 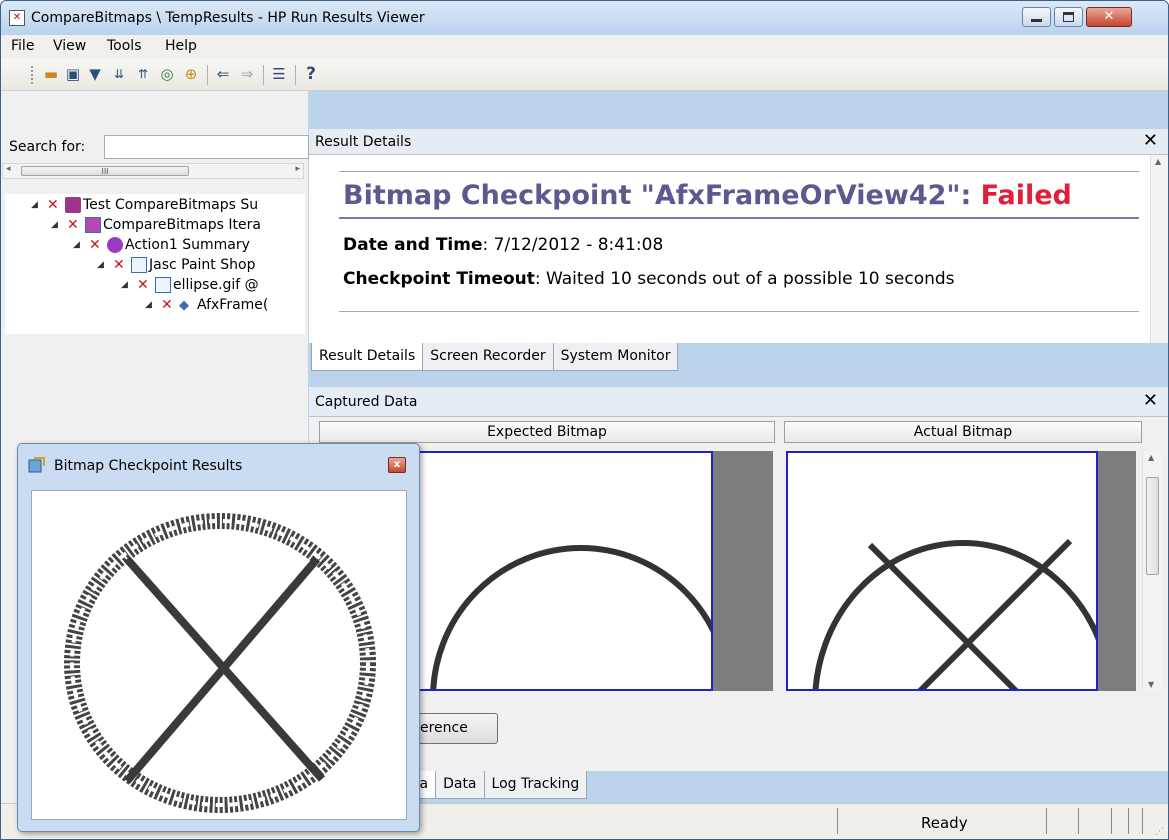 What do you see at coordinates (311, 74) in the screenshot?
I see `help-icon: ?` at bounding box center [311, 74].